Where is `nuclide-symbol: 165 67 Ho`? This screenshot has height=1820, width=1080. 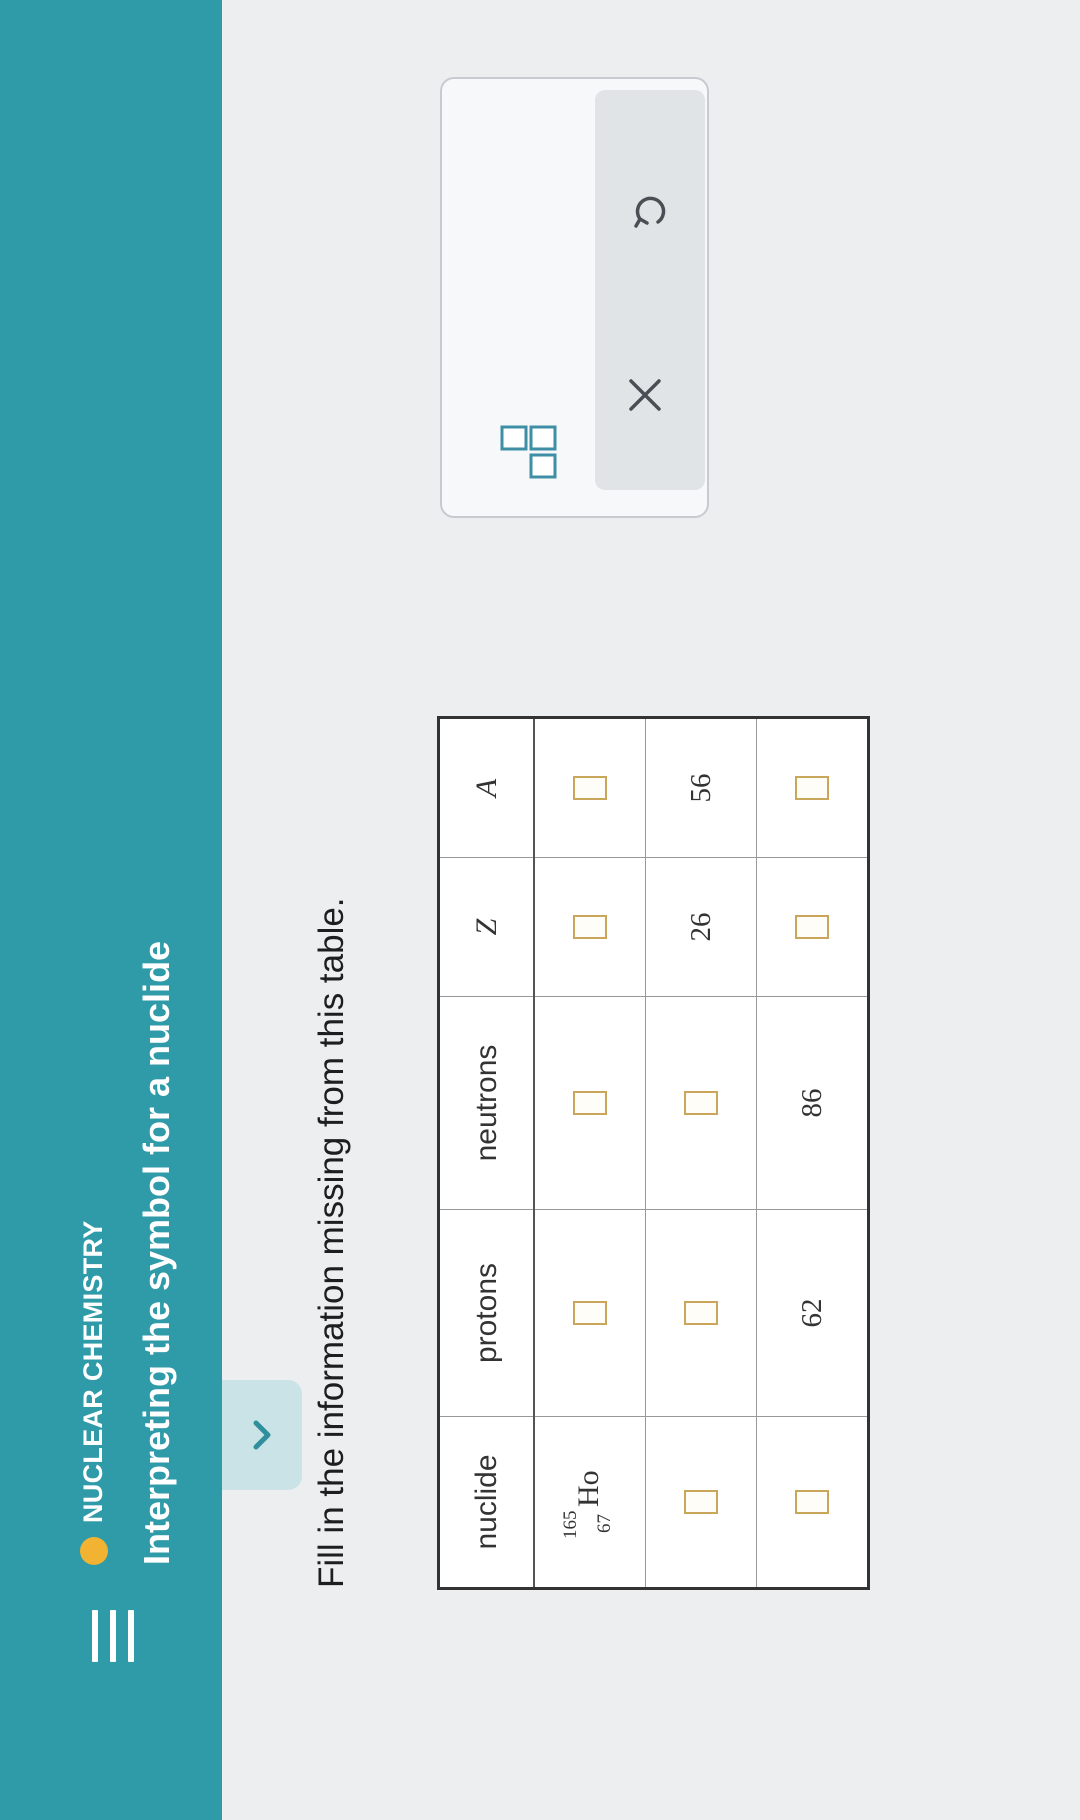
nuclide-symbol: 165 67 Ho is located at coordinates (588, 1502).